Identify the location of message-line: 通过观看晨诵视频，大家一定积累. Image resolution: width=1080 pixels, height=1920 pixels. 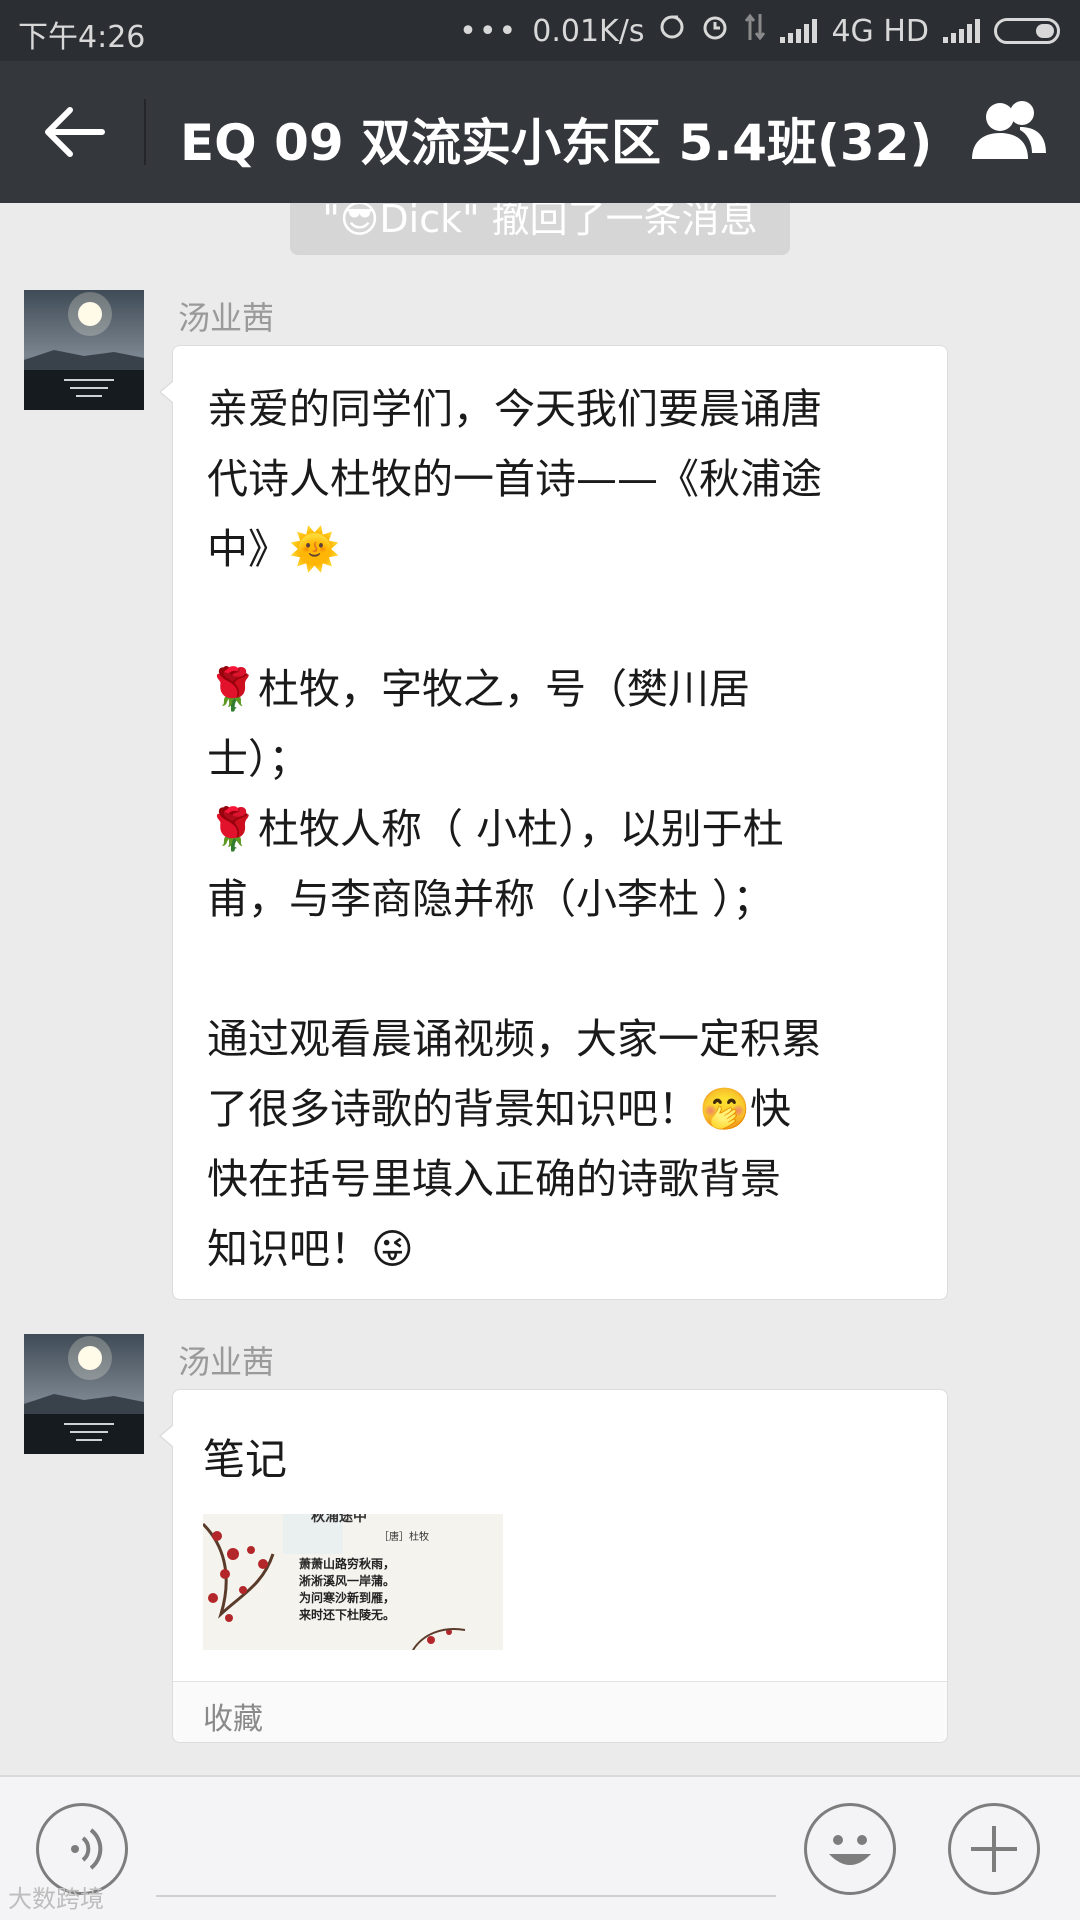
(514, 1039).